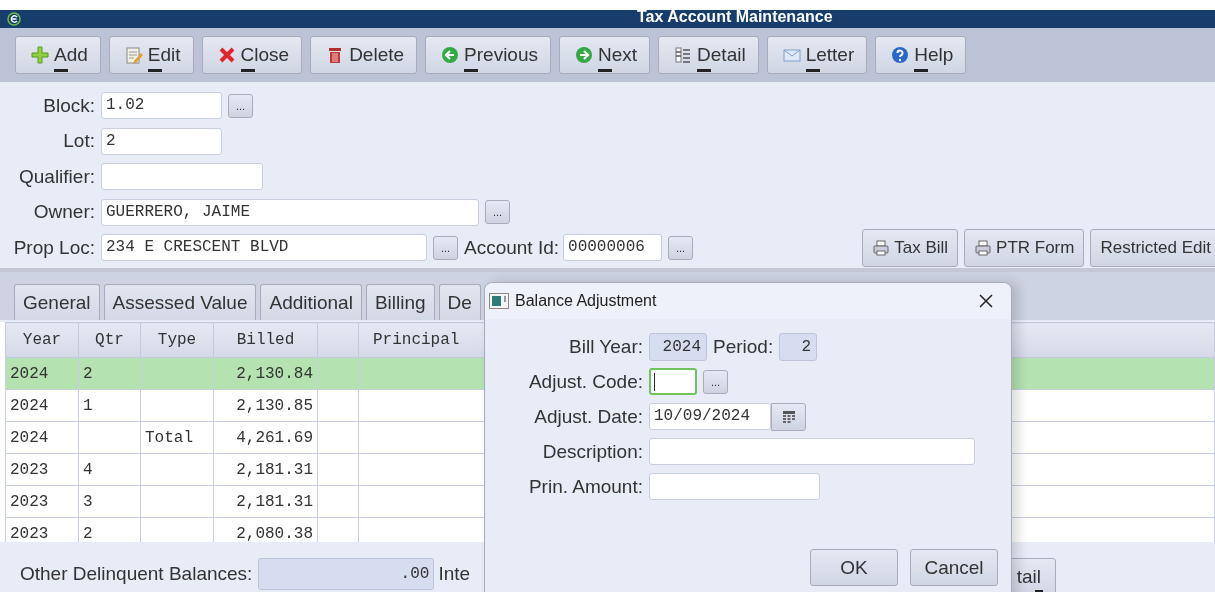 The height and width of the screenshot is (592, 1215). What do you see at coordinates (180, 302) in the screenshot?
I see `tab: Assessed Value` at bounding box center [180, 302].